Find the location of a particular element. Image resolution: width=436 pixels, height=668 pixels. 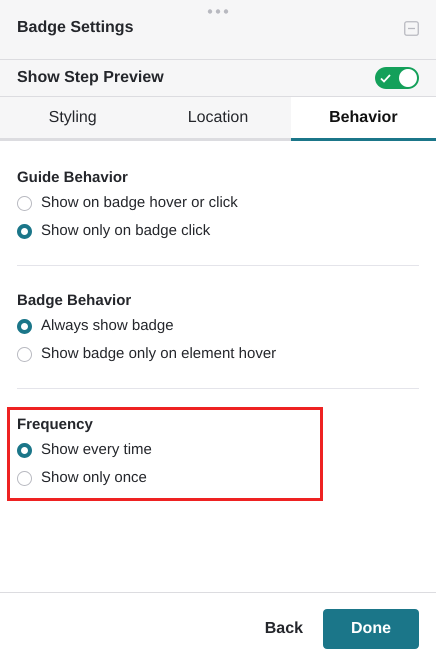

done-button: Done is located at coordinates (371, 628).